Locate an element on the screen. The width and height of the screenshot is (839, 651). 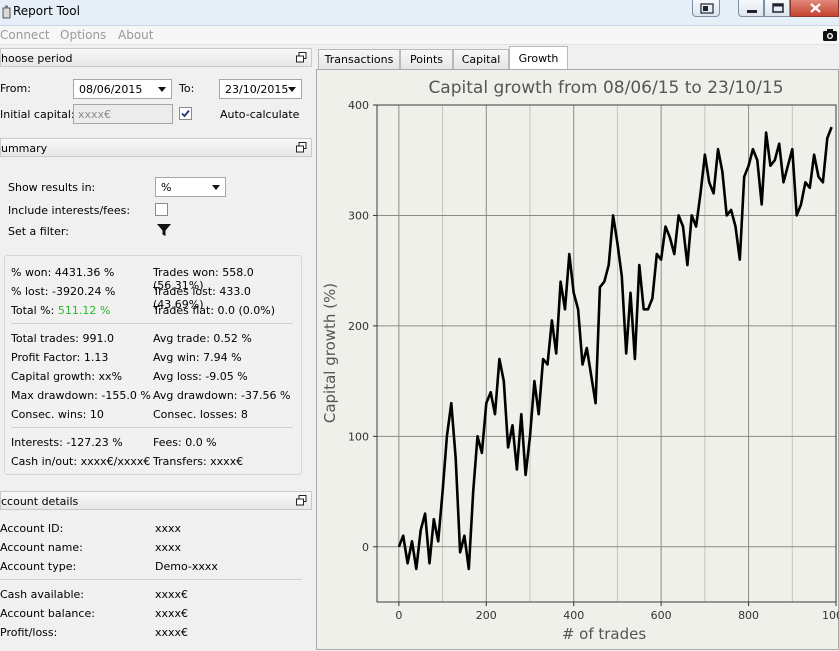
close-icon is located at coordinates (815, 8).